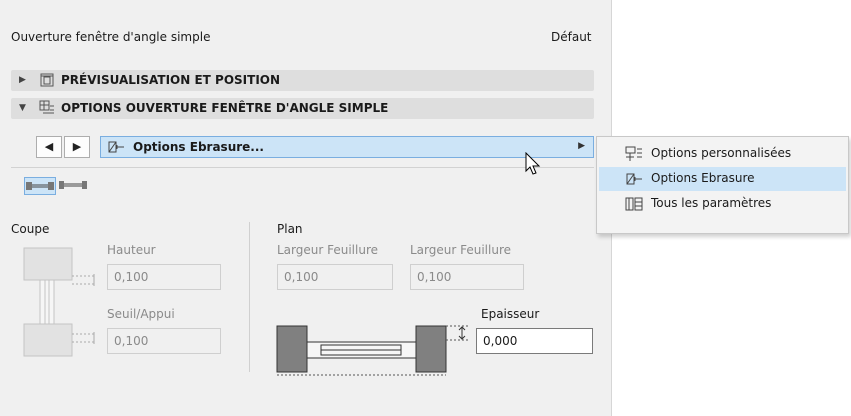 The image size is (851, 416). What do you see at coordinates (633, 153) in the screenshot?
I see `custom-options-icon` at bounding box center [633, 153].